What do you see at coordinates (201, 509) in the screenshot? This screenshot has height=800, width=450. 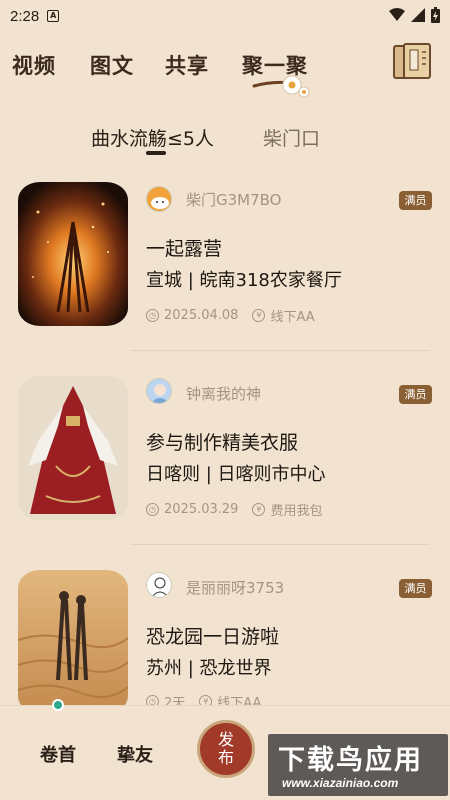 I see `card-date: 2025.03.29` at bounding box center [201, 509].